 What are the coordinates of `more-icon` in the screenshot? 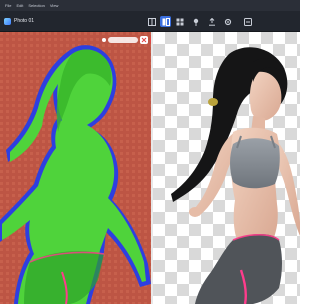 It's located at (247, 21).